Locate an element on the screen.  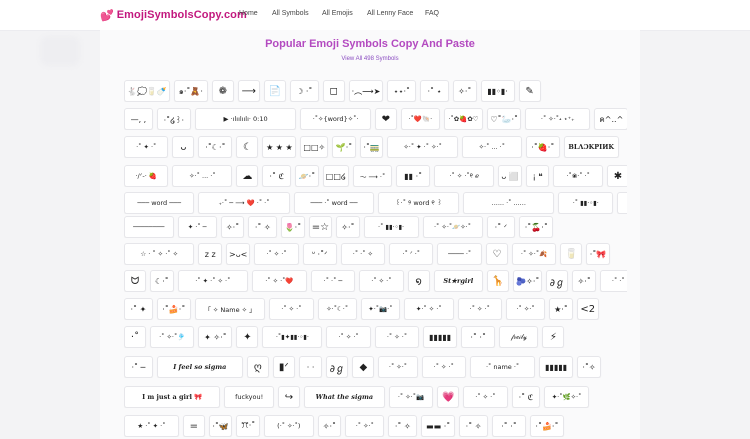
symbol-tile: ·˚🍒·˚ is located at coordinates (536, 227).